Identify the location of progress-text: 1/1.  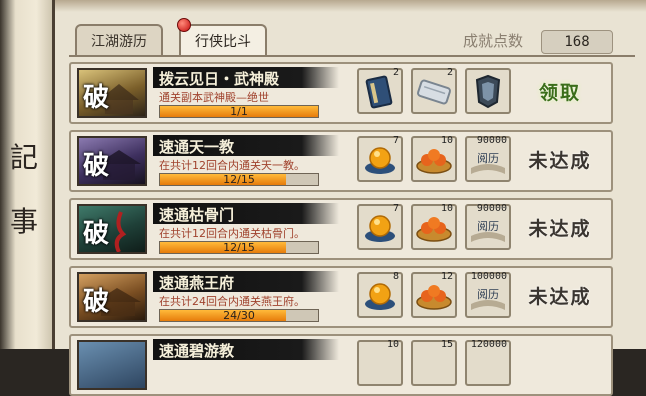
(239, 111).